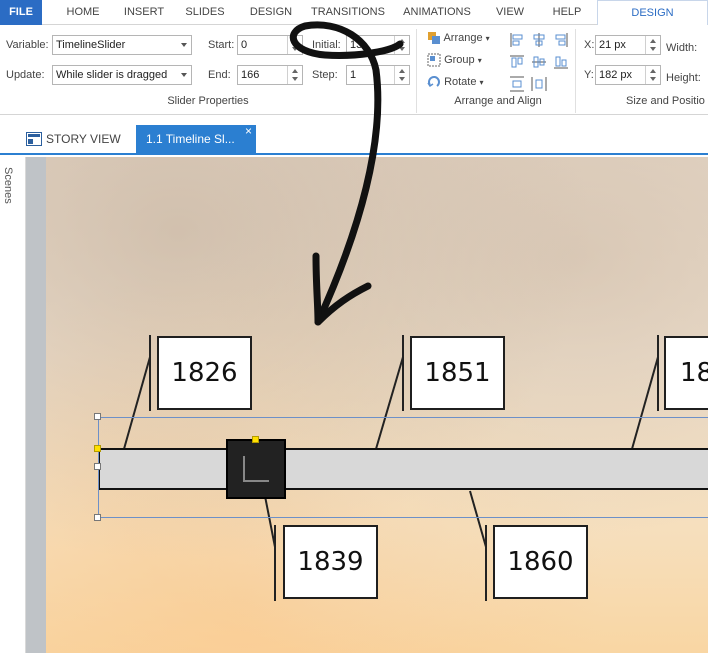 This screenshot has height=653, width=708. What do you see at coordinates (83, 12) in the screenshot?
I see `tab-home: HOME` at bounding box center [83, 12].